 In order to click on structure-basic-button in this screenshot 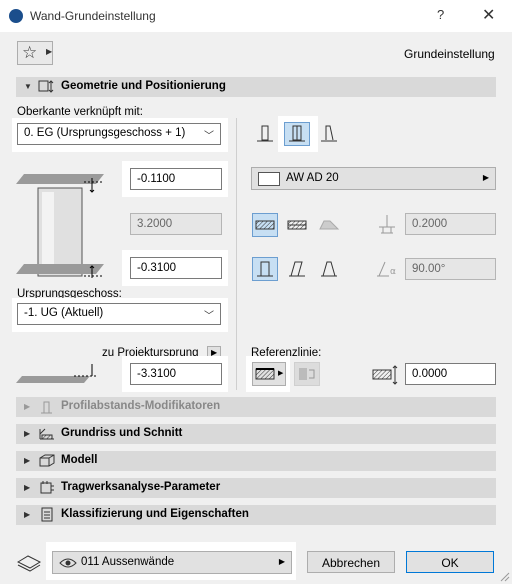, I will do `click(265, 225)`.